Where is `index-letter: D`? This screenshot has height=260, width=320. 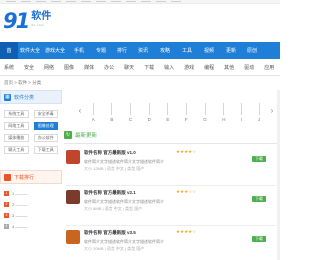 index-letter: D is located at coordinates (149, 112).